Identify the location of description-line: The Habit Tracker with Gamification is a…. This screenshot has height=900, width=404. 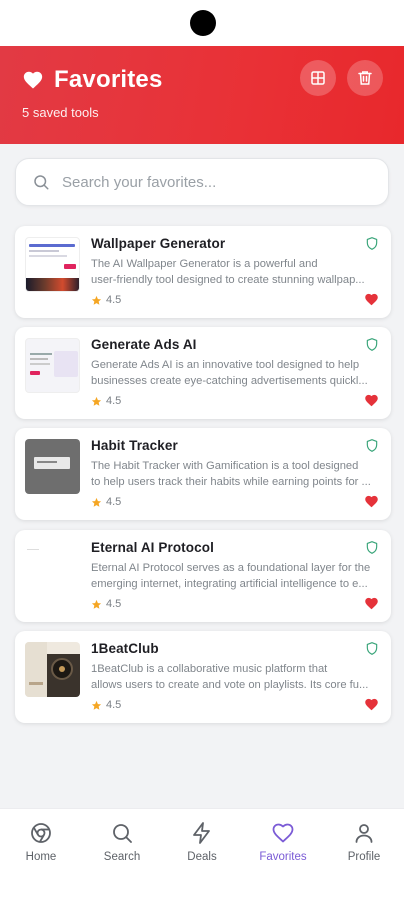
(225, 466).